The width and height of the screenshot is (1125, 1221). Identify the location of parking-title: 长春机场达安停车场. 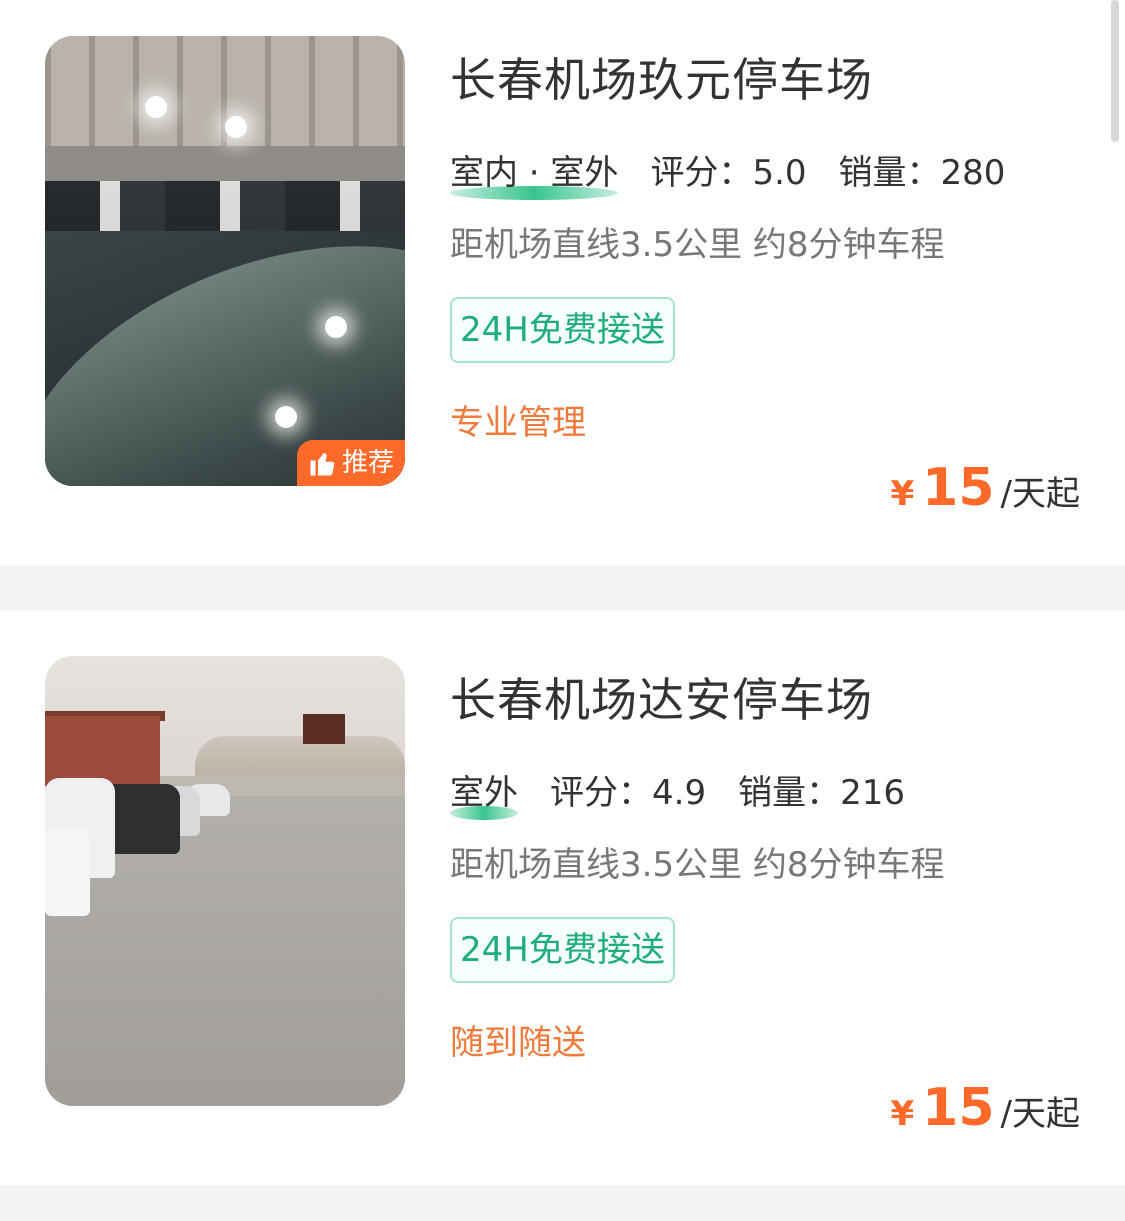
(661, 697).